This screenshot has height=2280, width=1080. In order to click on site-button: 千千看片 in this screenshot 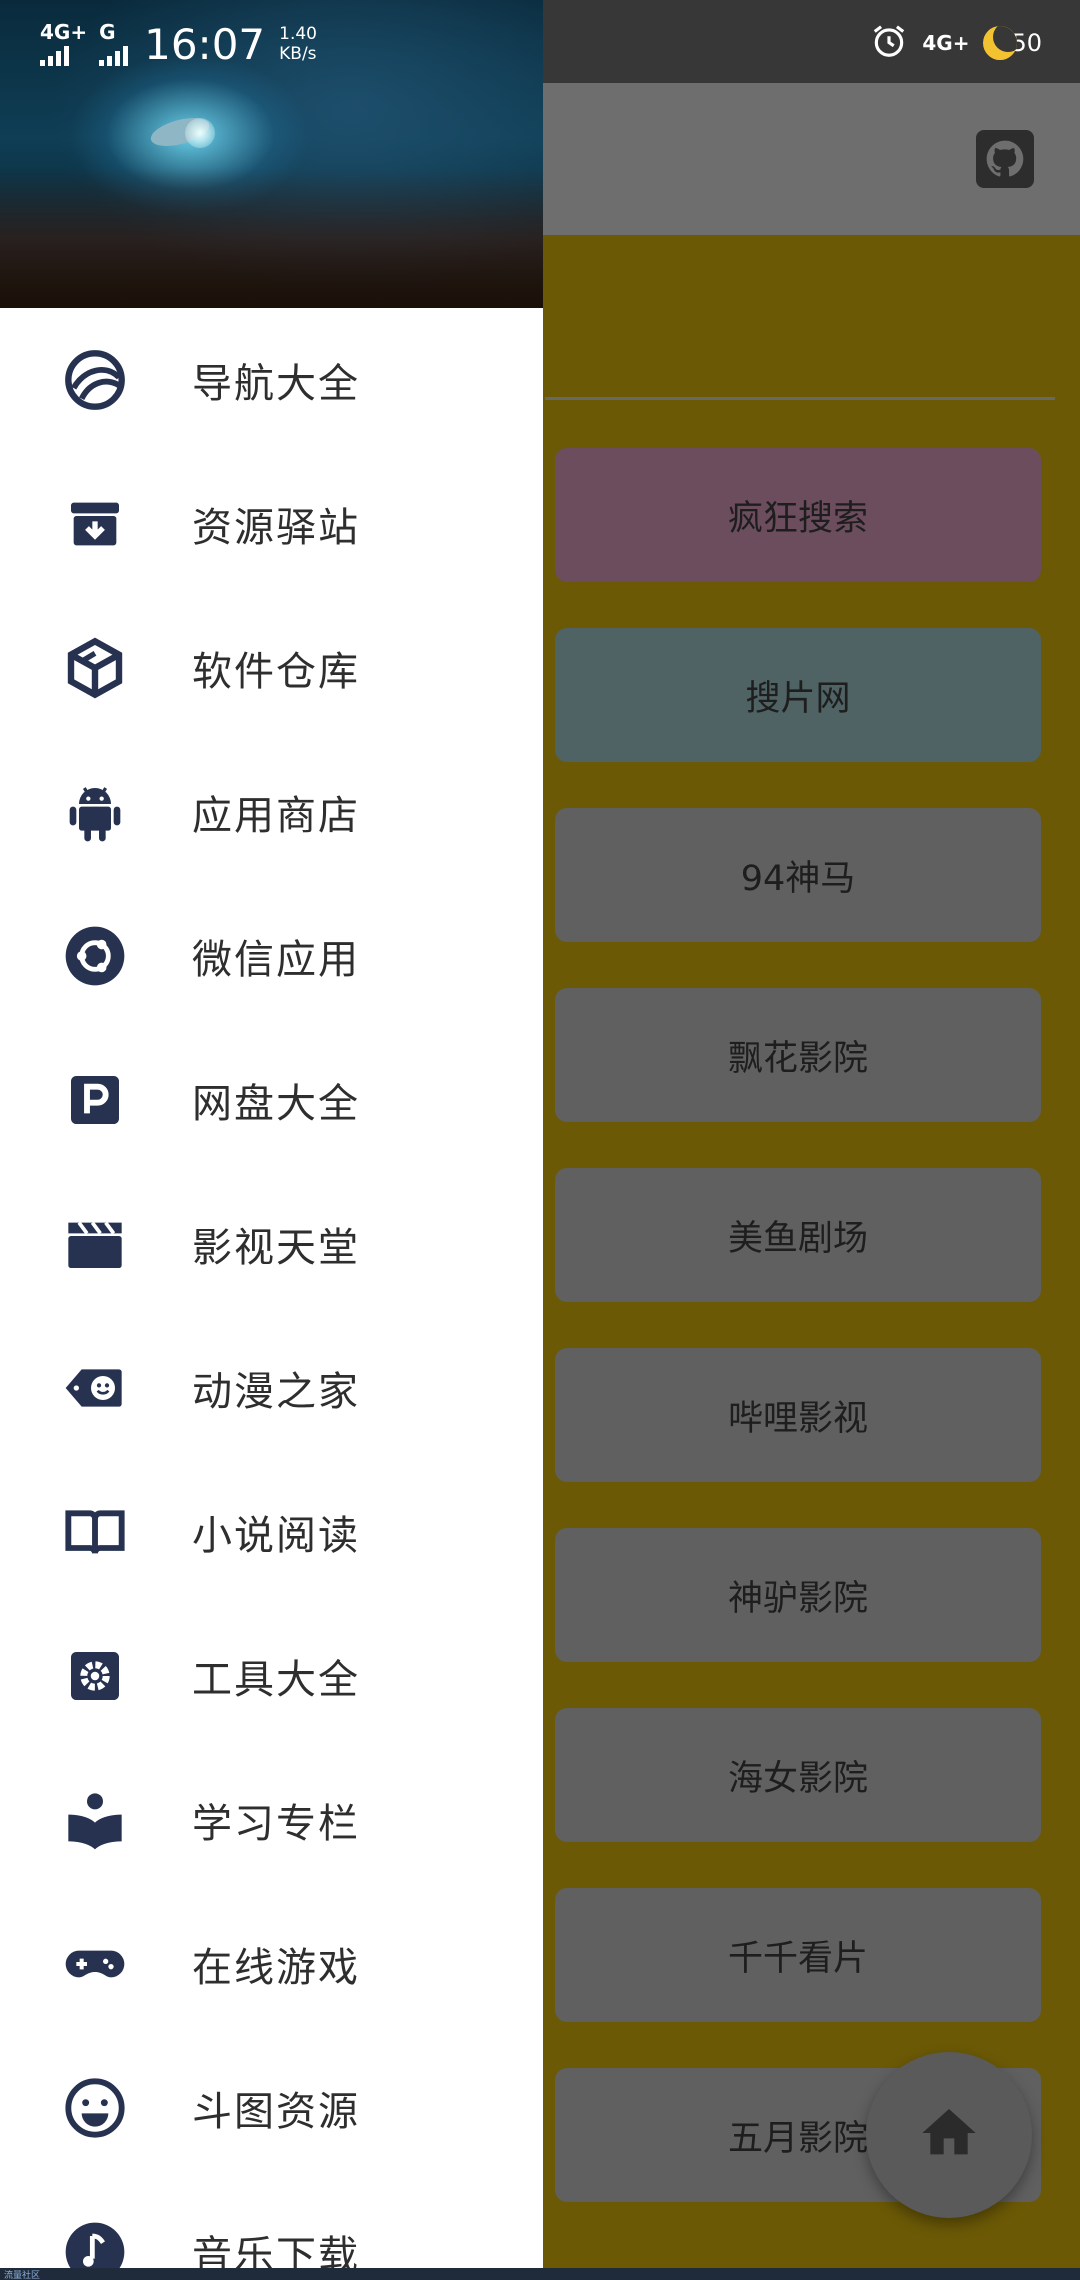, I will do `click(798, 1955)`.